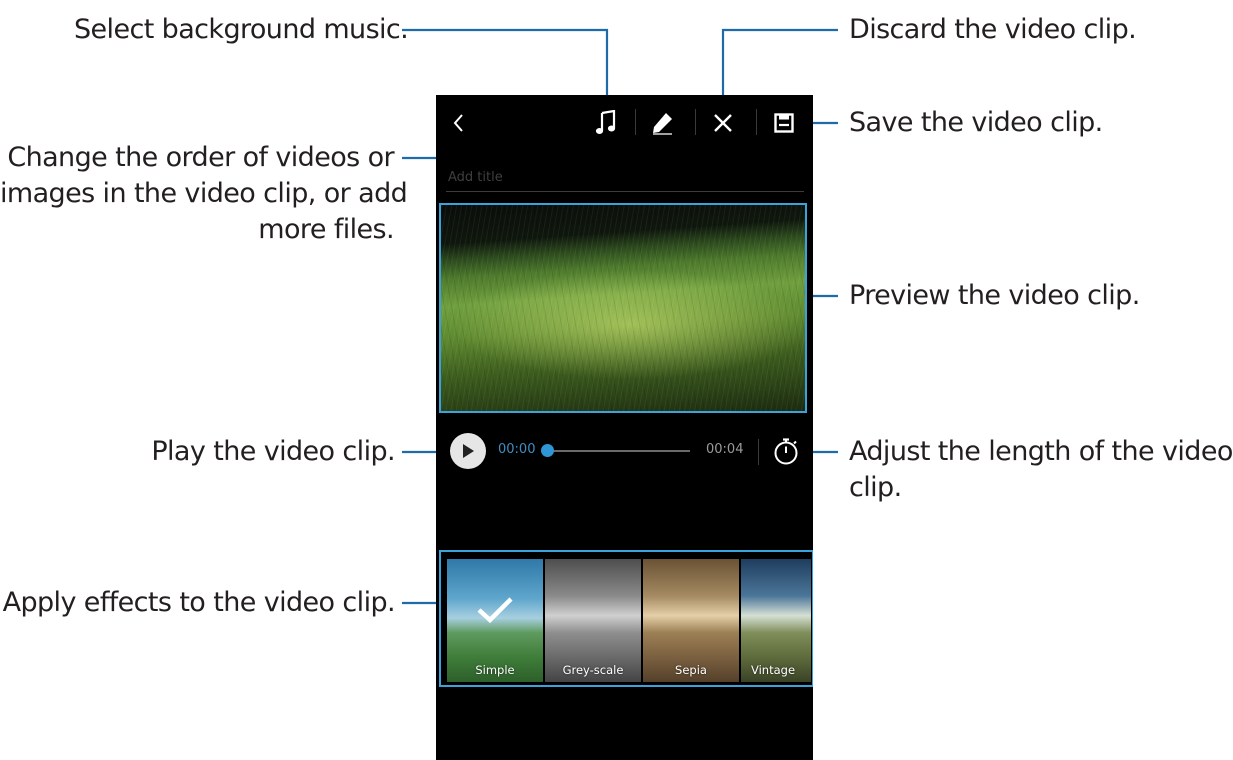 This screenshot has width=1233, height=760. Describe the element at coordinates (547, 450) in the screenshot. I see `progress-thumb` at that location.